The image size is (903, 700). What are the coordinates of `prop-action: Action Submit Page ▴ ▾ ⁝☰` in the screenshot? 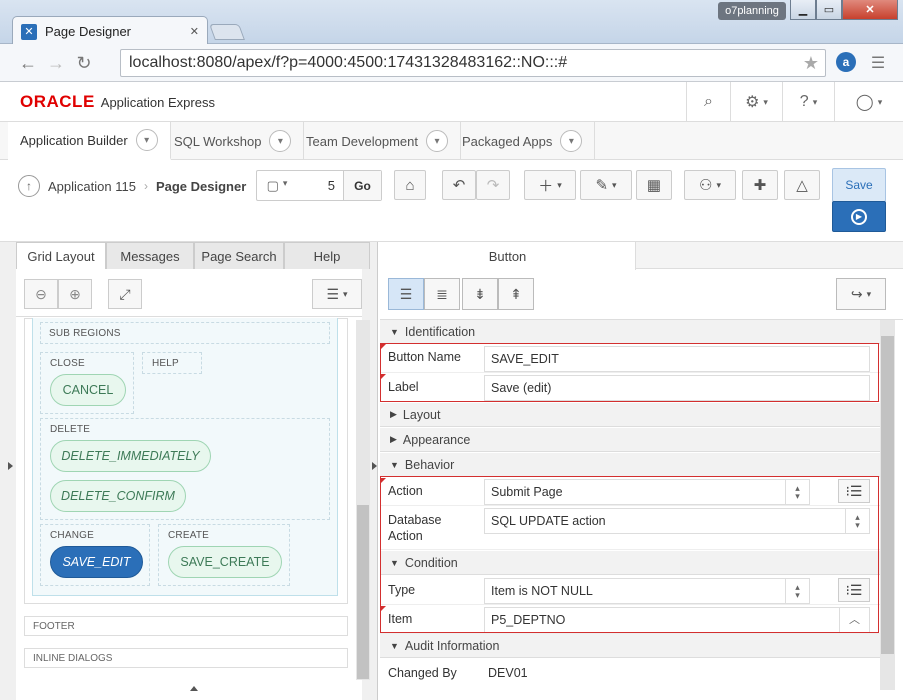 It's located at (630, 491).